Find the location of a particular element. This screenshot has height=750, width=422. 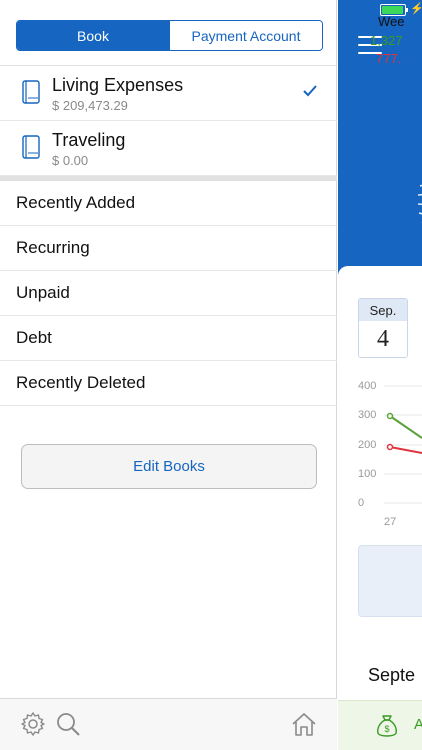

charging-icon: ⚡ is located at coordinates (416, 9).